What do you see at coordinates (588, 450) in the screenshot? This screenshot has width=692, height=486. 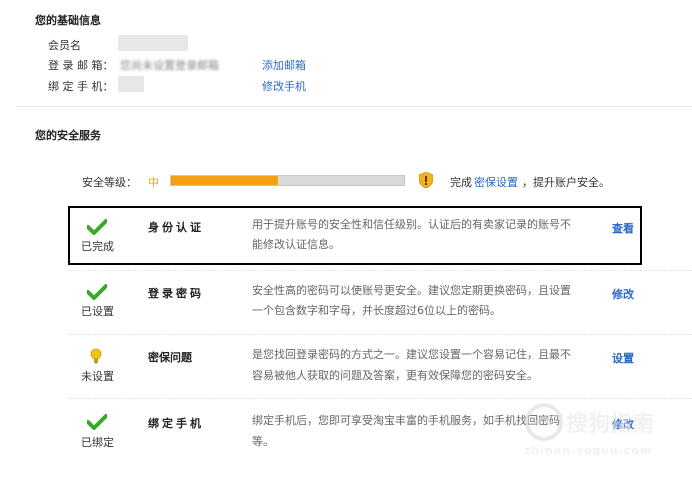 I see `watermark-url: zhinan.sogou.com` at bounding box center [588, 450].